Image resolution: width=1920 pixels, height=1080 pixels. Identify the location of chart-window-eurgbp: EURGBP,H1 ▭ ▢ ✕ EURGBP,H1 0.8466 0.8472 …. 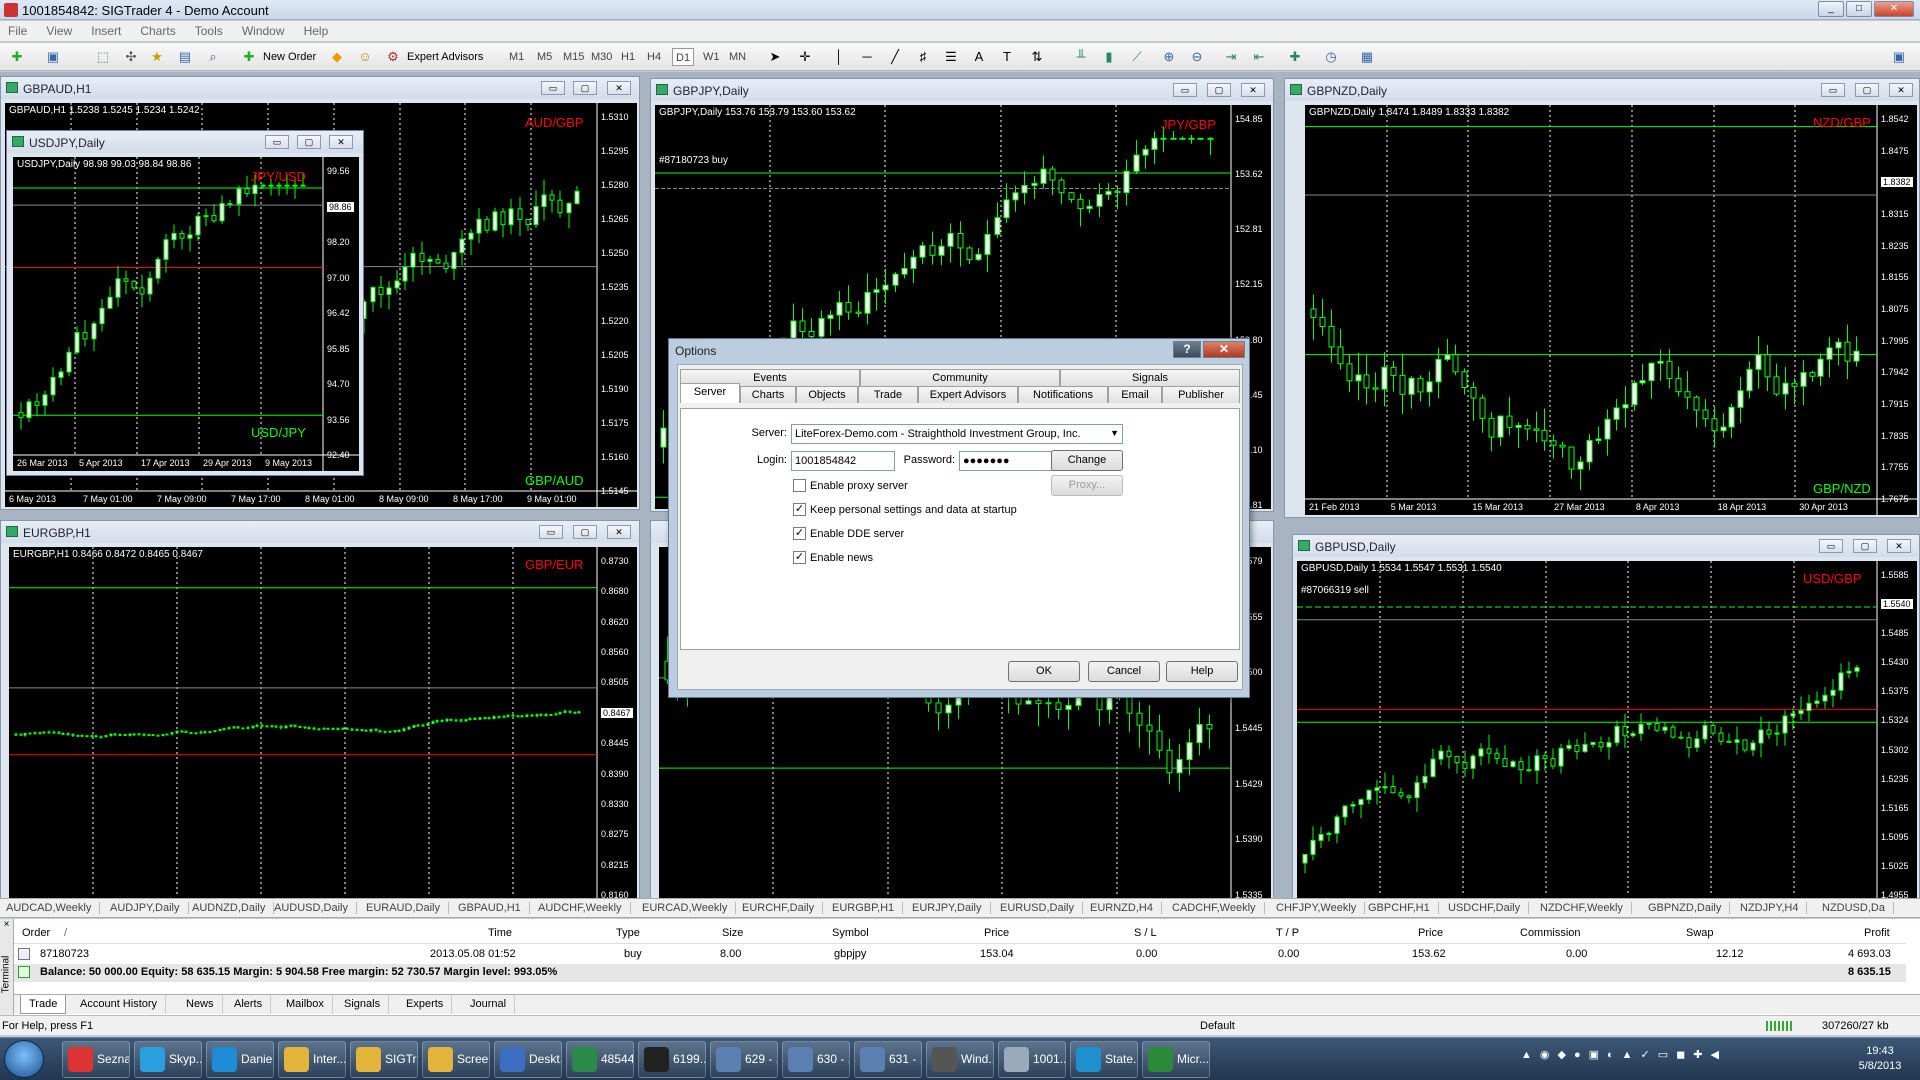
(320, 710).